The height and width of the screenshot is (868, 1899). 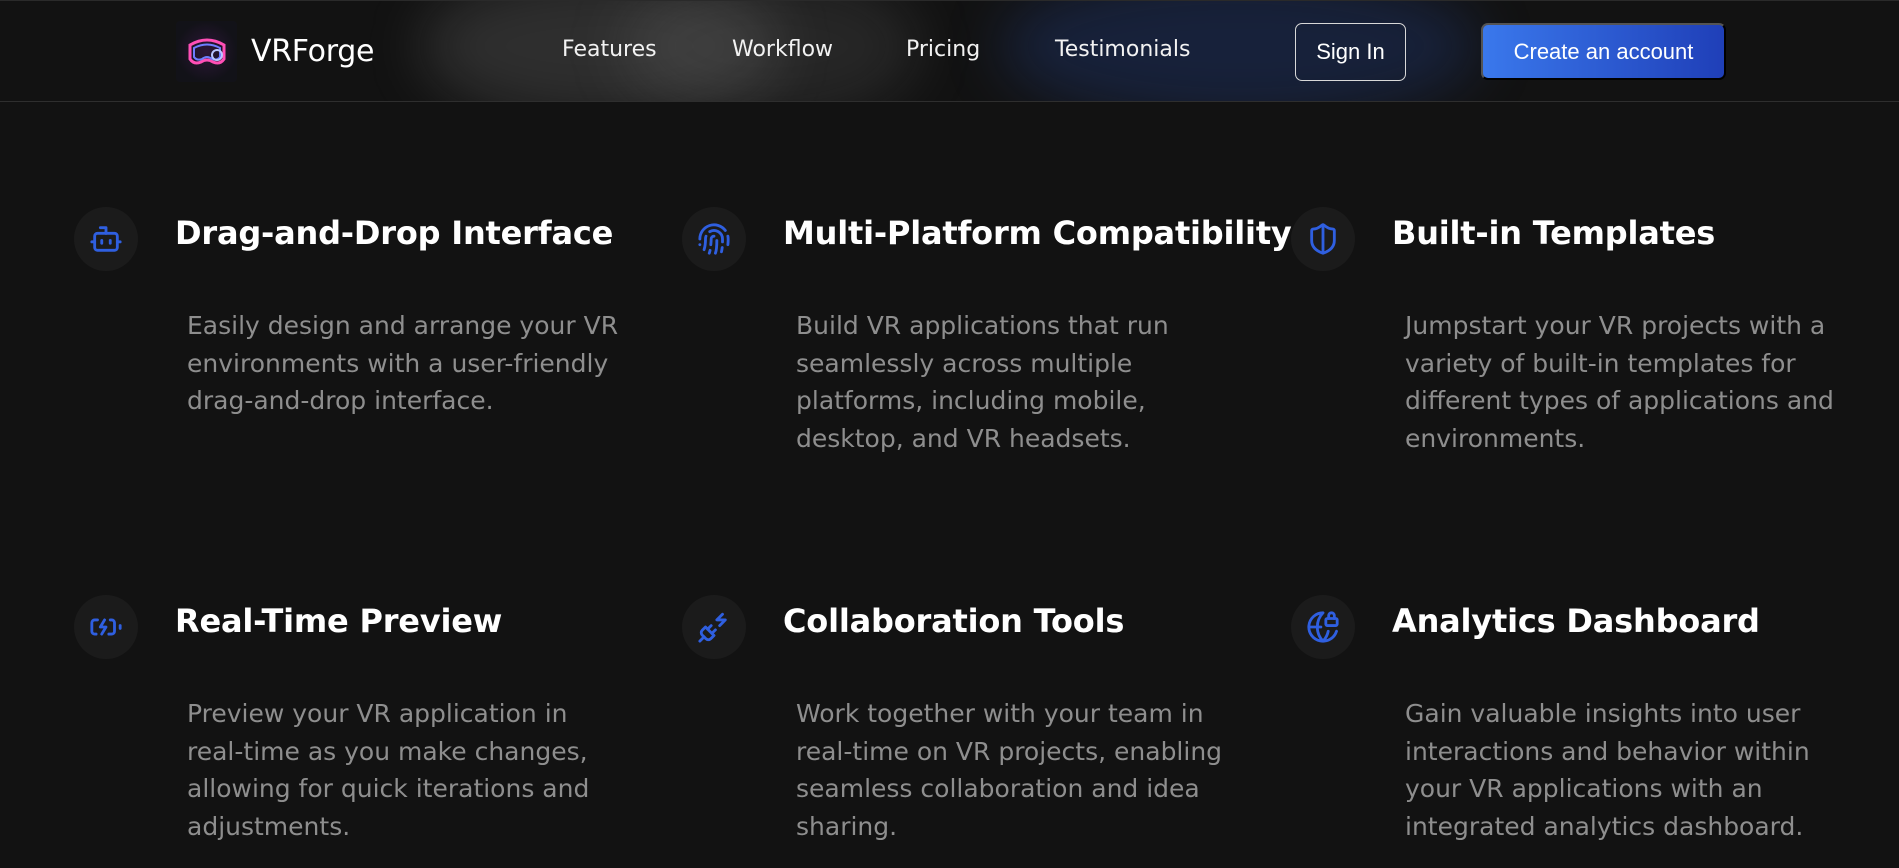 I want to click on brand-logo: VRForge, so click(x=275, y=51).